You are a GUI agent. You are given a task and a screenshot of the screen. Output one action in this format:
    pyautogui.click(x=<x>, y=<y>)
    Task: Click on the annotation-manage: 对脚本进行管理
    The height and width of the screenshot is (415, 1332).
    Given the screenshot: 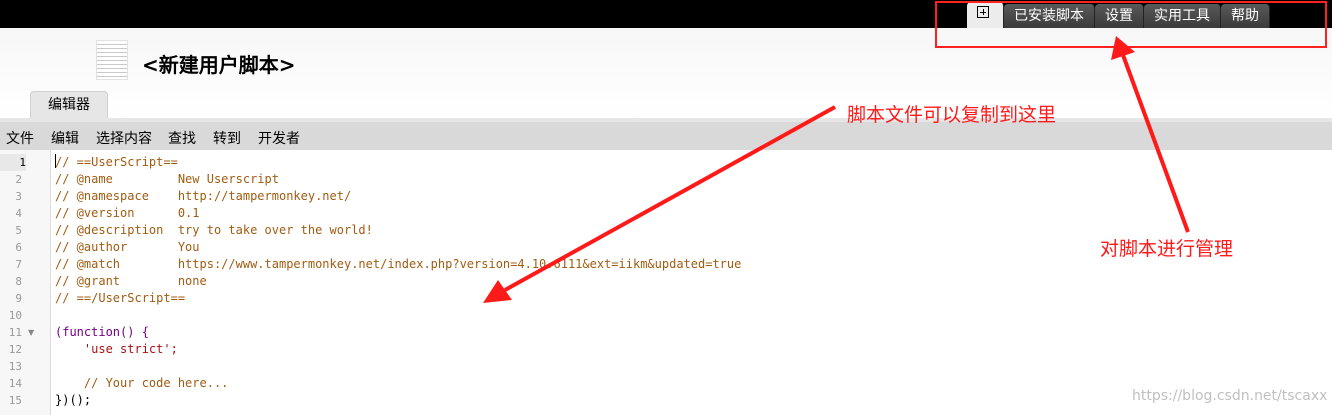 What is the action you would take?
    pyautogui.click(x=1167, y=249)
    